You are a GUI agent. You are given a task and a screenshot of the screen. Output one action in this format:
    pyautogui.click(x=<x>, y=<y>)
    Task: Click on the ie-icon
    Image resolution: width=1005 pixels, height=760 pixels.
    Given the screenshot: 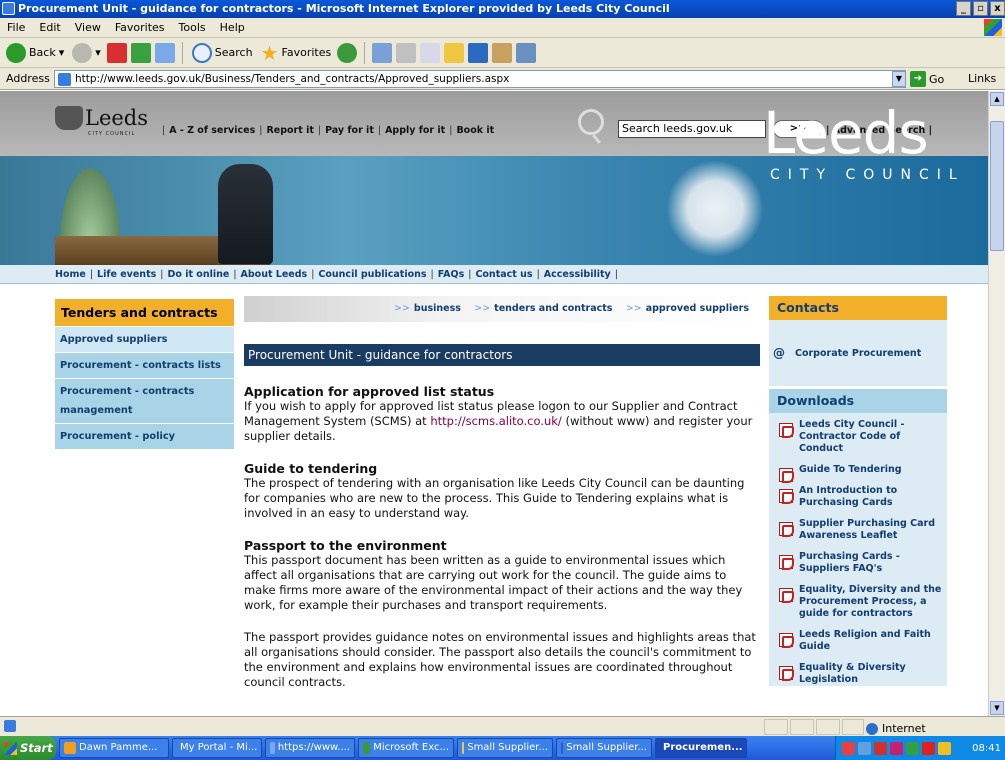 What is the action you would take?
    pyautogui.click(x=8, y=8)
    